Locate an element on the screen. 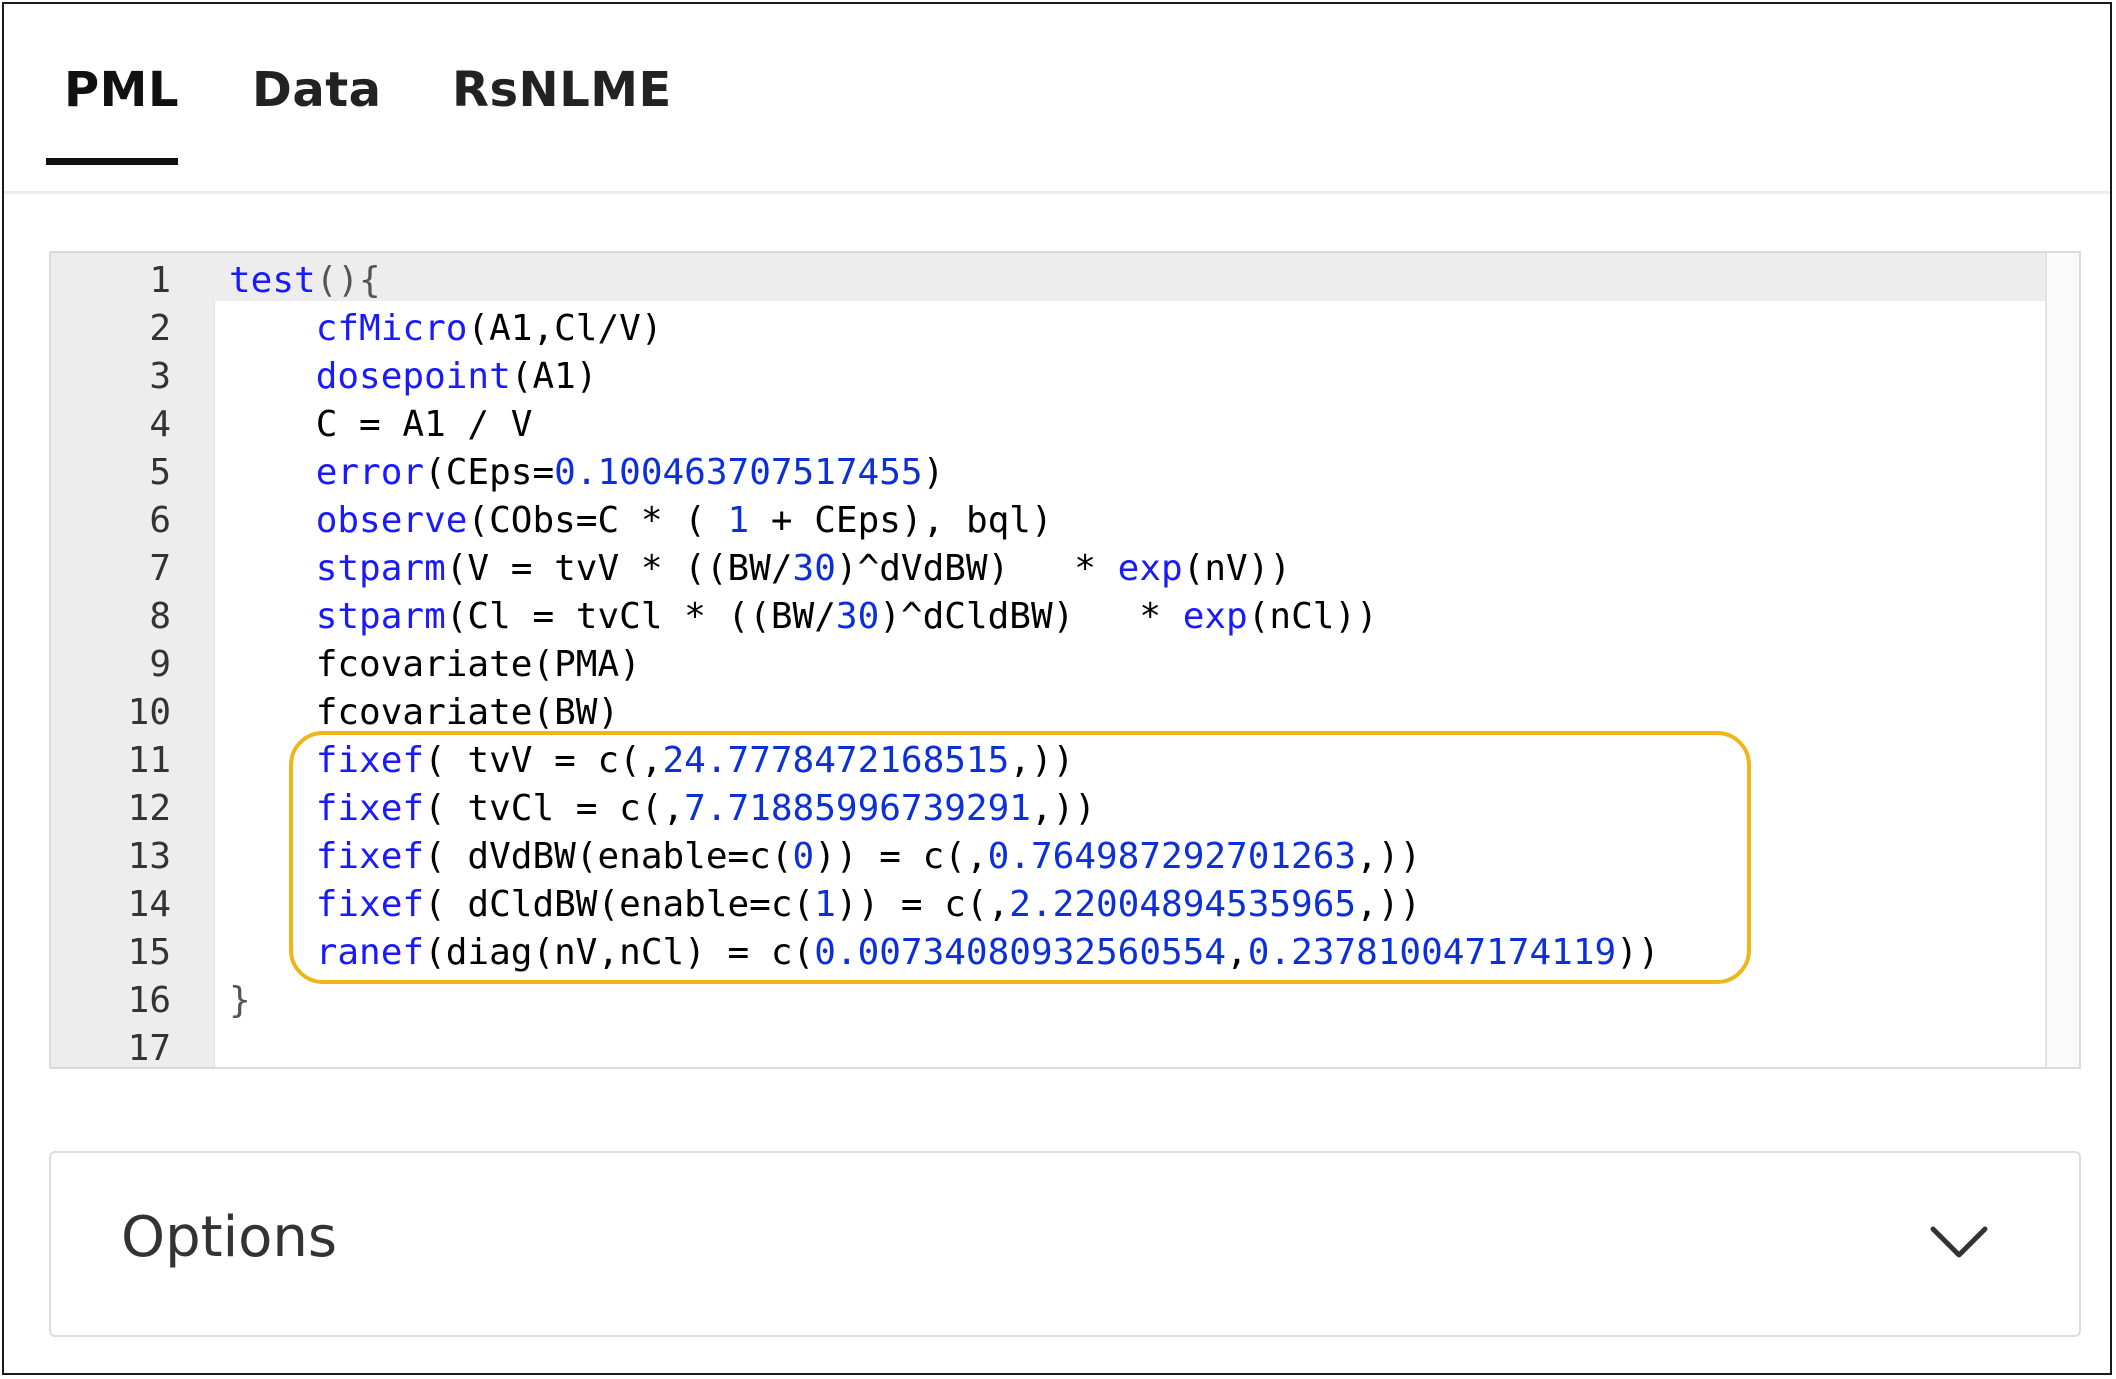 Image resolution: width=2116 pixels, height=1379 pixels. code-text: fcovariate(PMA) is located at coordinates (435, 665).